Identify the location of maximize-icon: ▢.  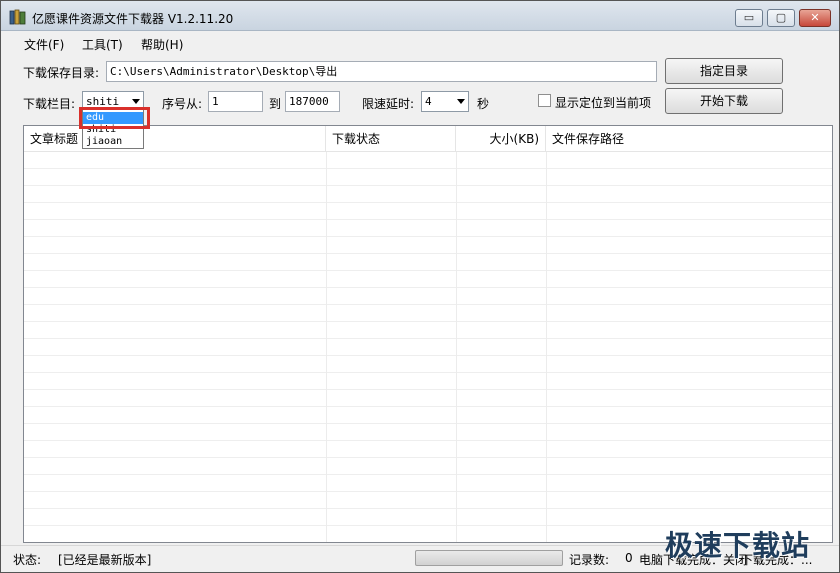
(781, 17).